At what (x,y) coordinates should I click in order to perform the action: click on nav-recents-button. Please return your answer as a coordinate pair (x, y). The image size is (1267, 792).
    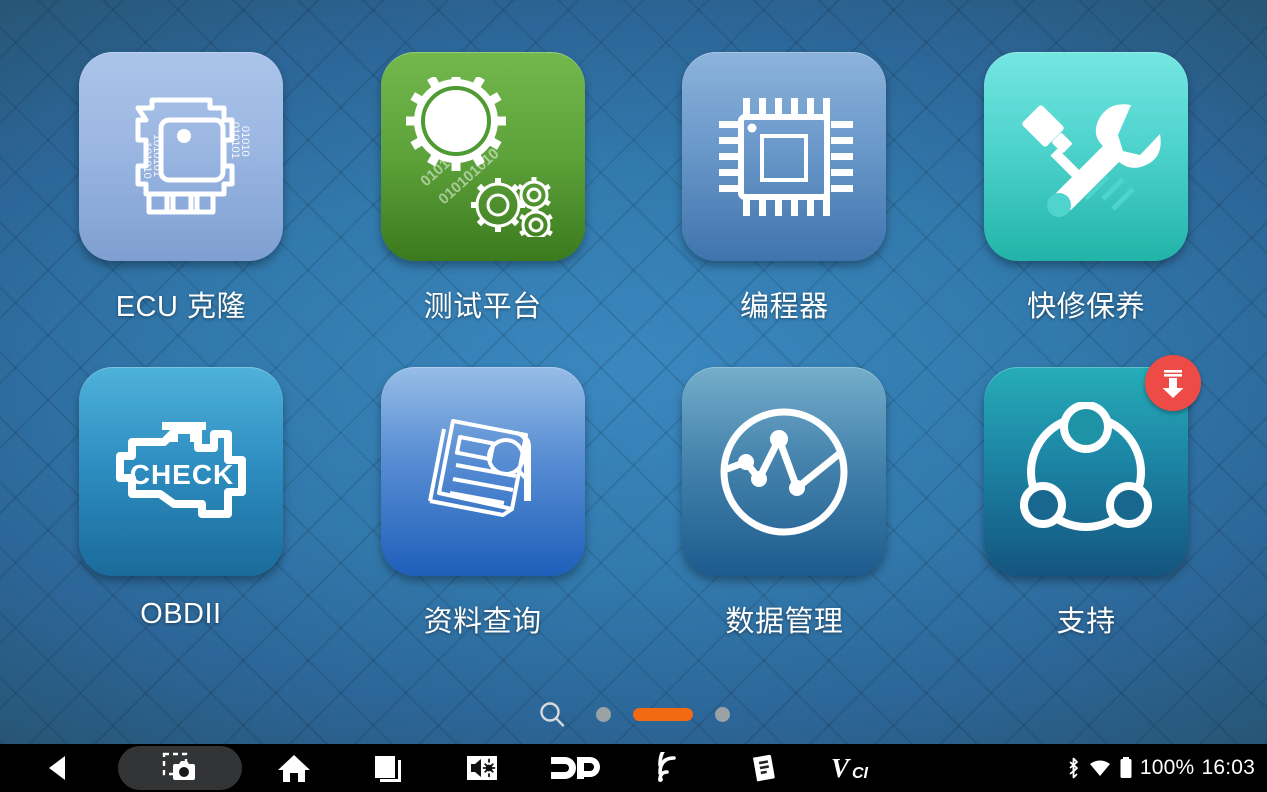
    Looking at the image, I should click on (388, 768).